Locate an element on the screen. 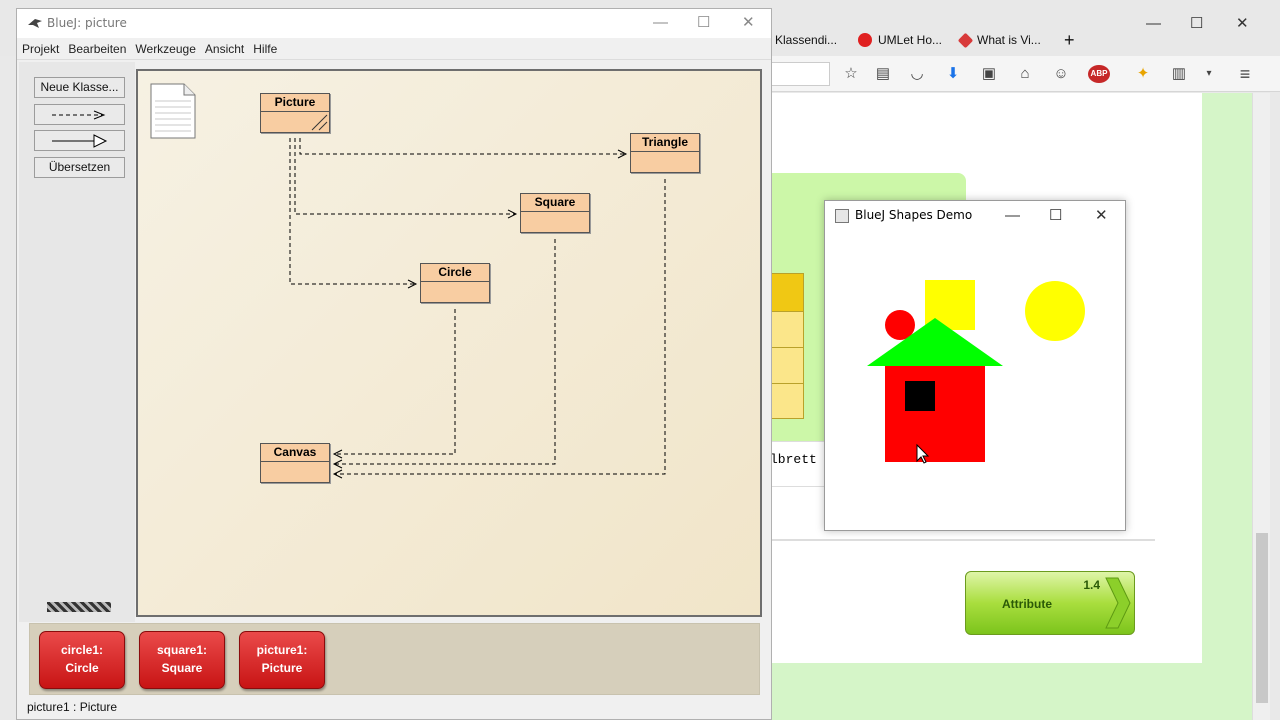 The width and height of the screenshot is (1280, 720). class-triangle: Triangle is located at coordinates (665, 153).